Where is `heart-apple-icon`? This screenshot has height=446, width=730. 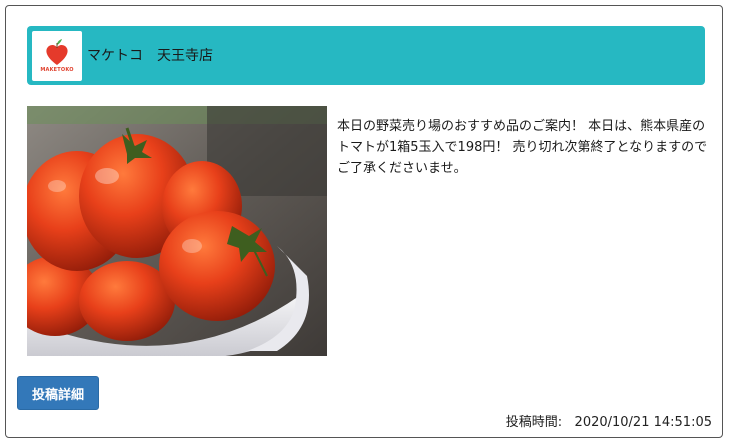 heart-apple-icon is located at coordinates (57, 52).